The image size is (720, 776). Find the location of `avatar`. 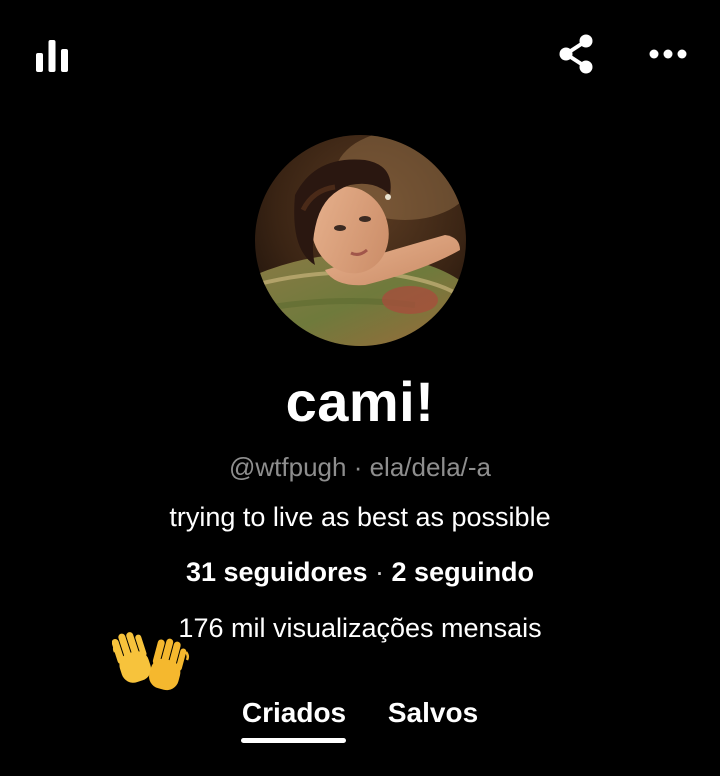

avatar is located at coordinates (360, 240).